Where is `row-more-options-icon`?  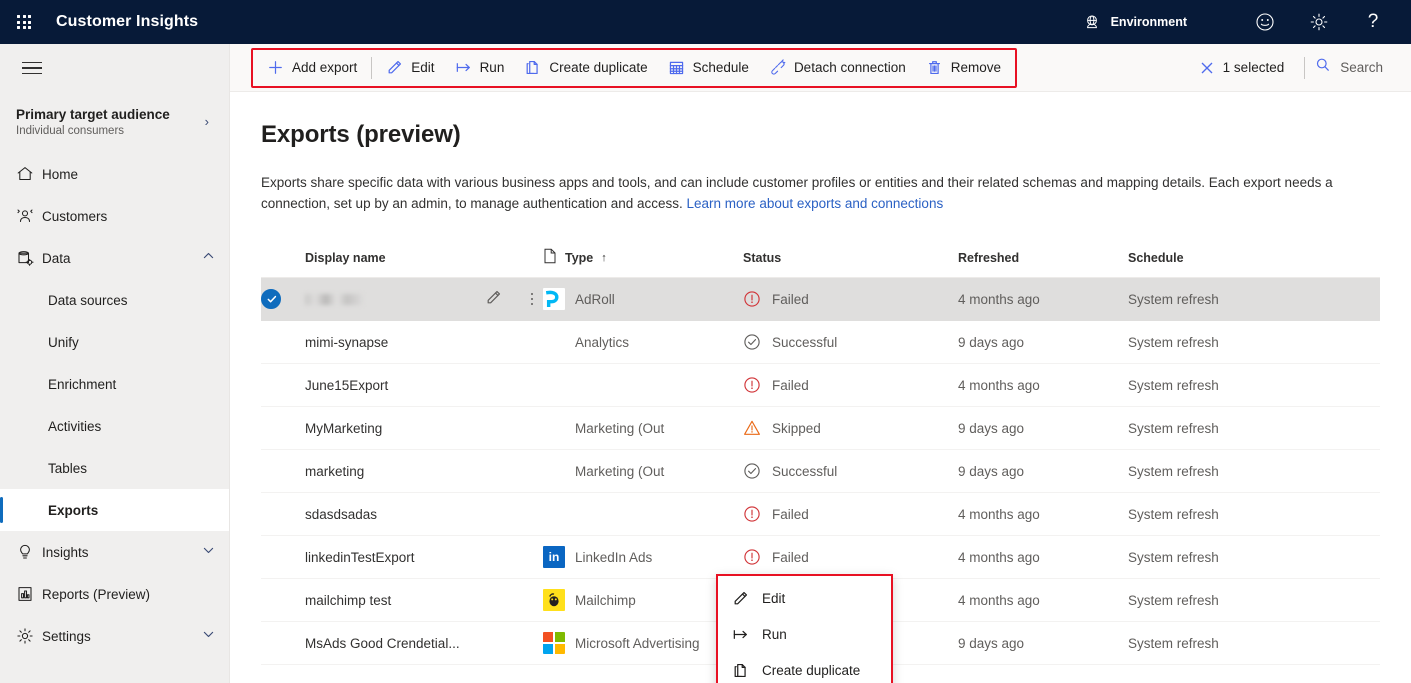 row-more-options-icon is located at coordinates (532, 299).